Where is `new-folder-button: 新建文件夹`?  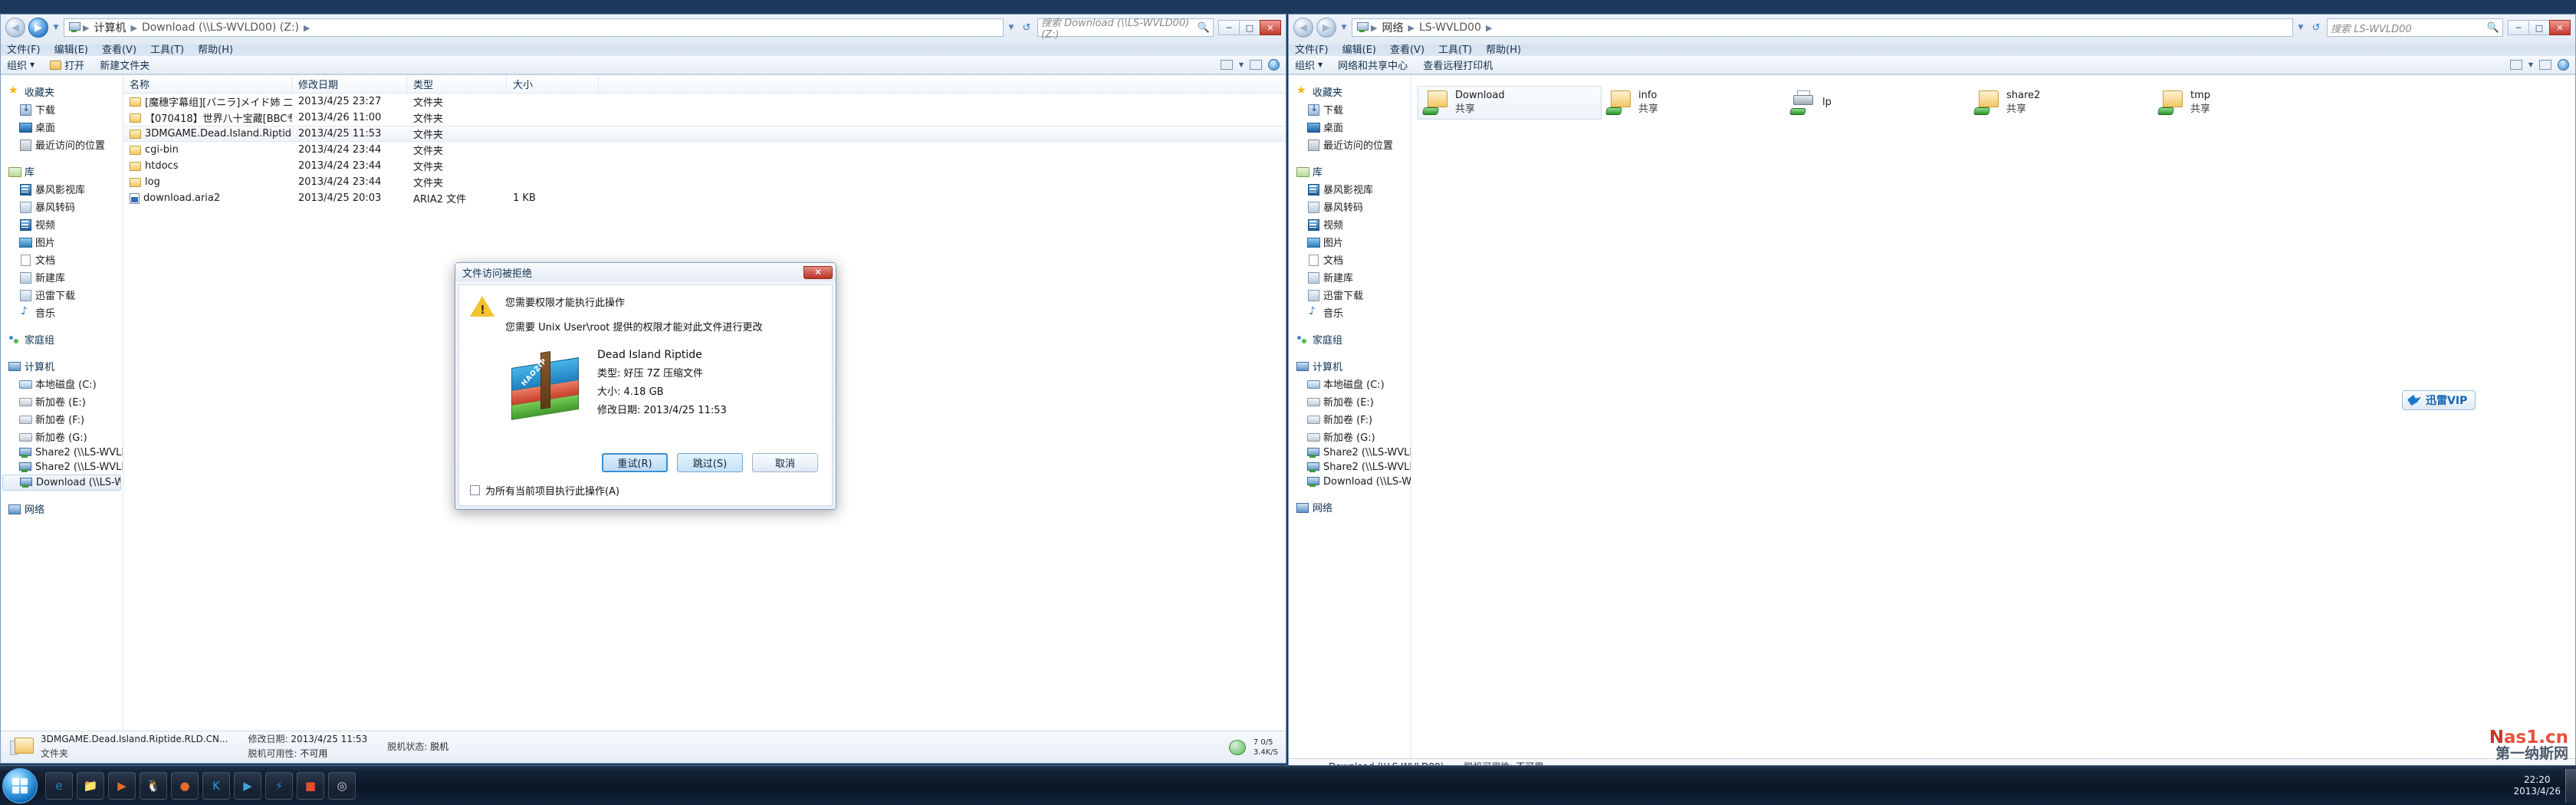 new-folder-button: 新建文件夹 is located at coordinates (125, 65).